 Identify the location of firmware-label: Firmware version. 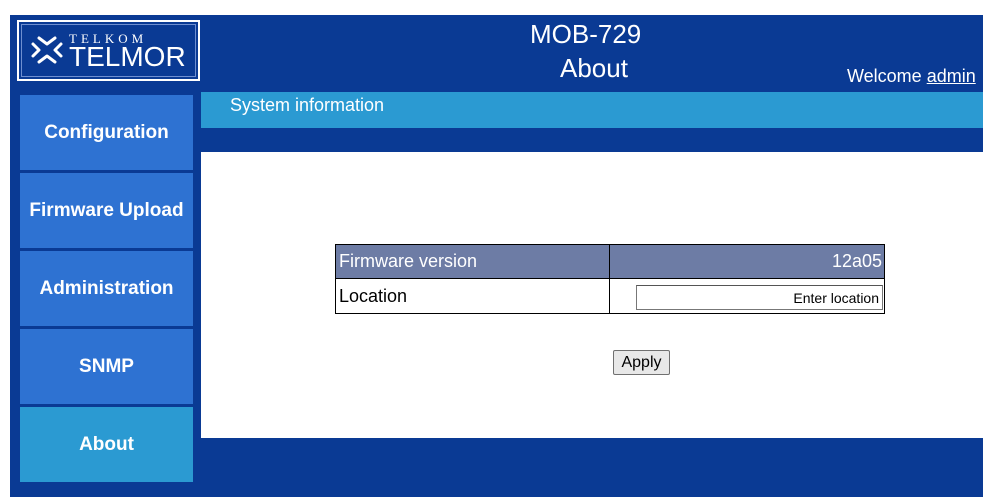
(473, 261).